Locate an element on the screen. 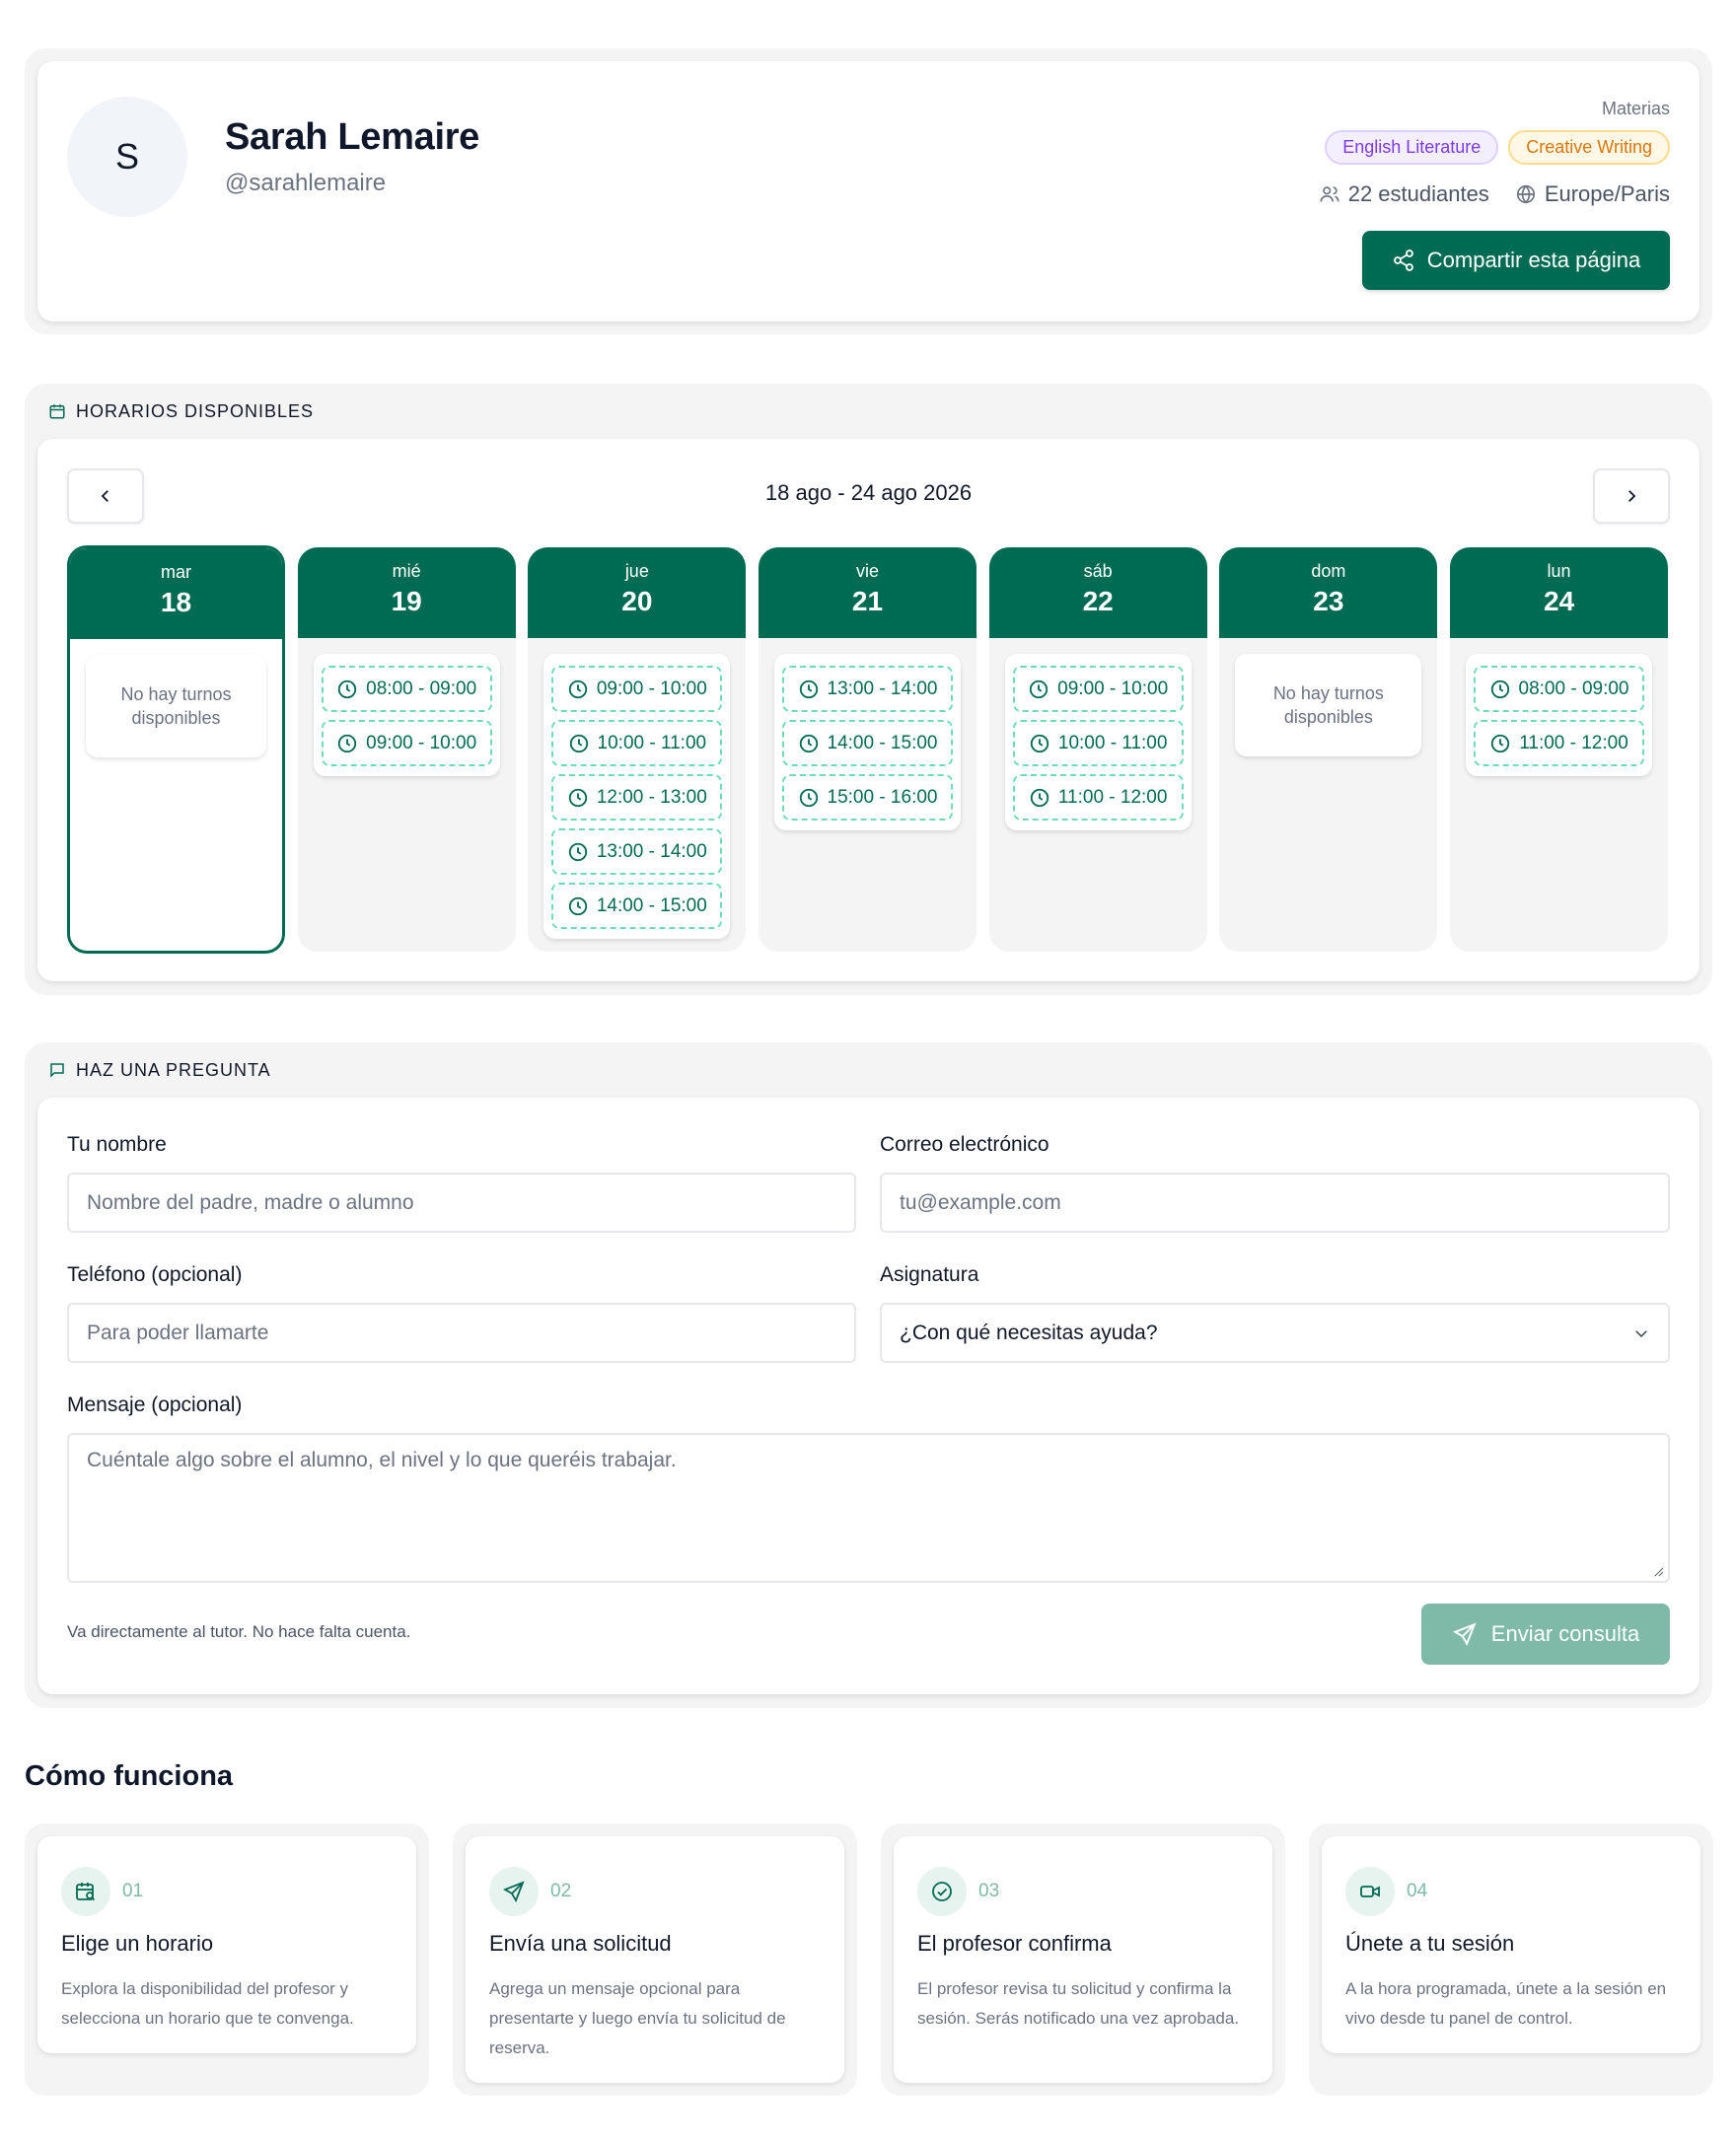 Image resolution: width=1736 pixels, height=2143 pixels. step-title: Envía una solicitud is located at coordinates (580, 1943).